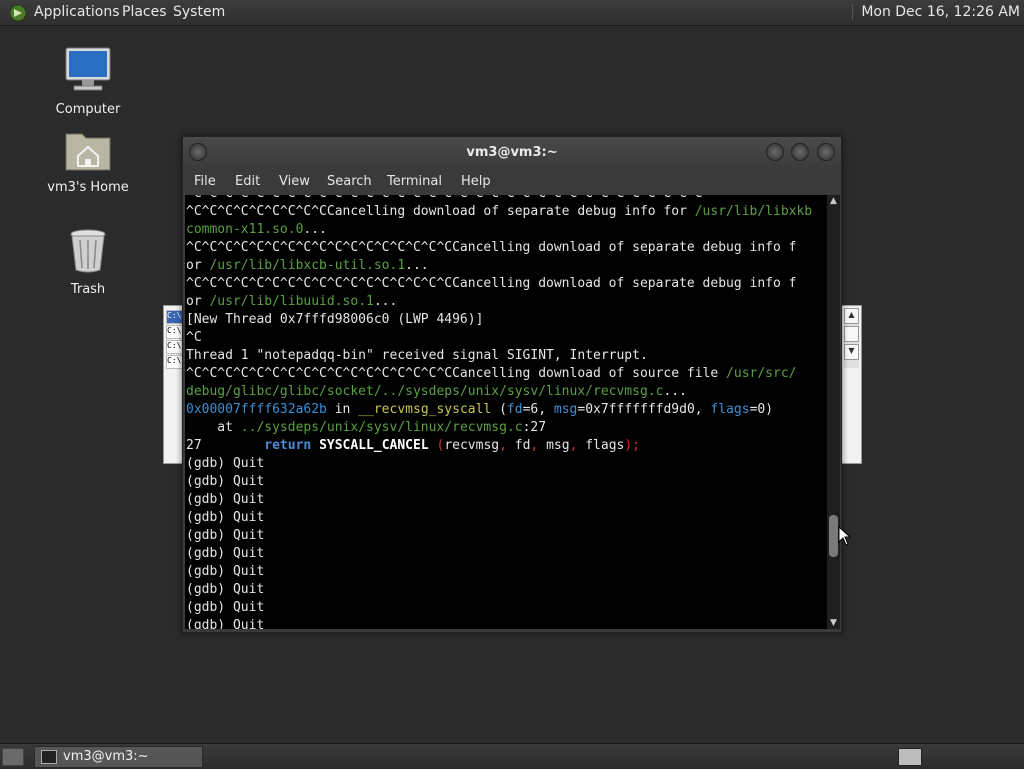  I want to click on window-title: vm3@vm3:~, so click(512, 152).